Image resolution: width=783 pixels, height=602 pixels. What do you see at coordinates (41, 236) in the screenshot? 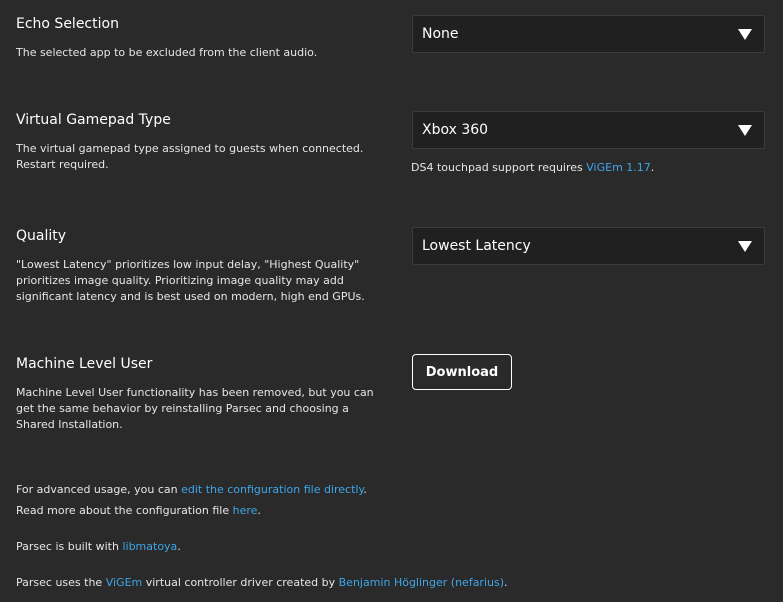
I see `quality-label: Quality` at bounding box center [41, 236].